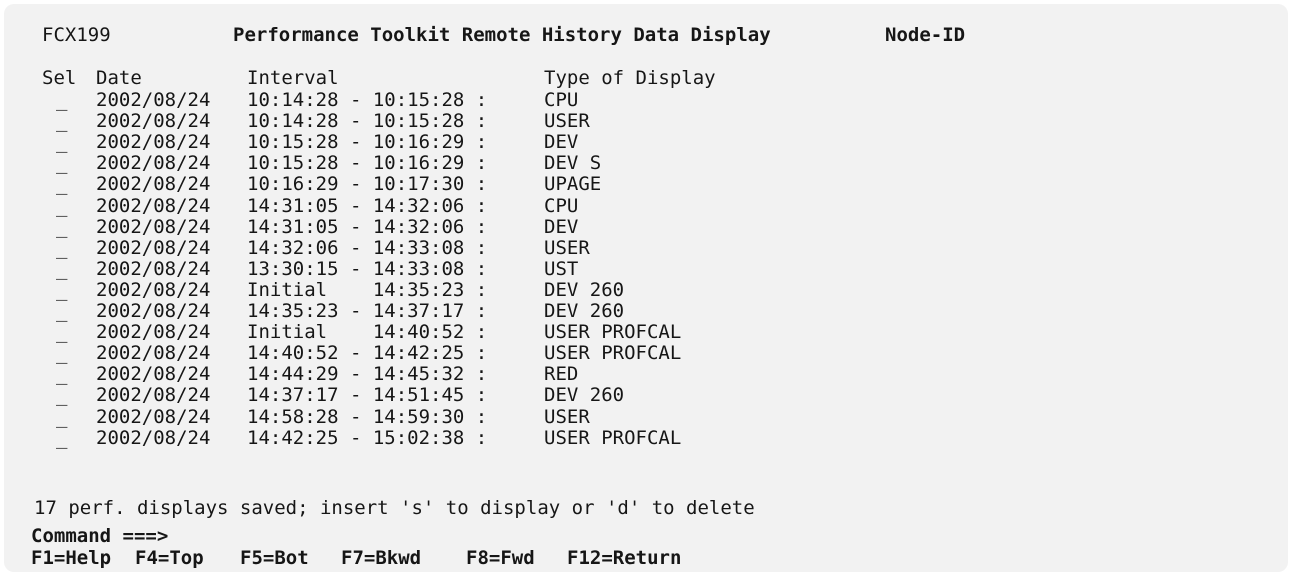 The height and width of the screenshot is (578, 1296). I want to click on column-header-date: Date, so click(119, 78).